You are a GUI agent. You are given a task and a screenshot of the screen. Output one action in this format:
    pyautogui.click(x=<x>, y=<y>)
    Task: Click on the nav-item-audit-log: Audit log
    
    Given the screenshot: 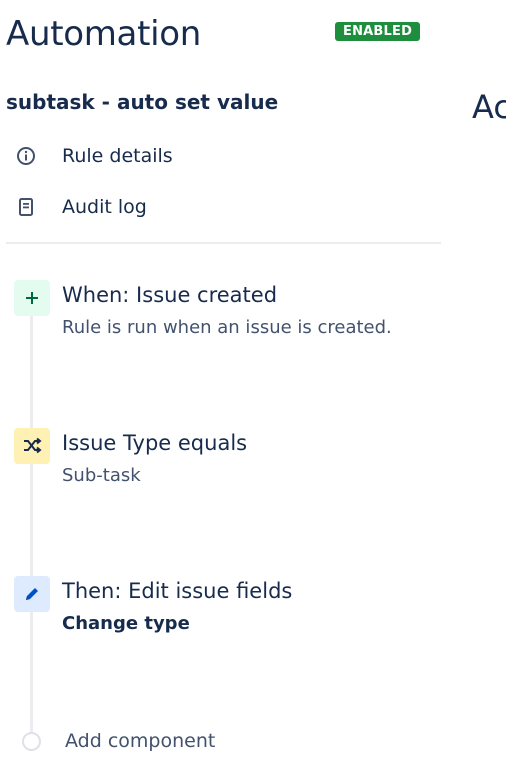 What is the action you would take?
    pyautogui.click(x=81, y=207)
    